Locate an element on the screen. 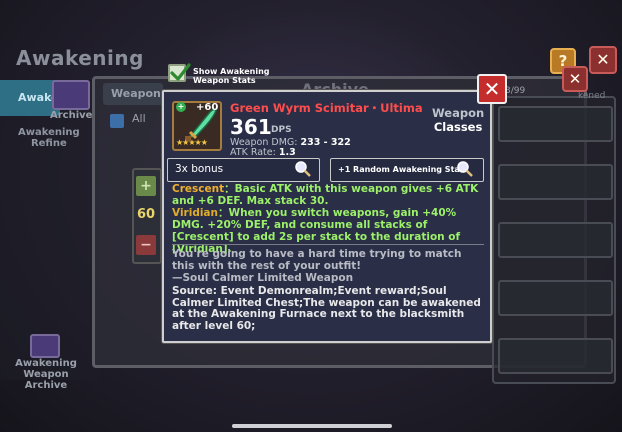 This screenshot has height=432, width=622. modal-close-button: ✕ is located at coordinates (492, 89).